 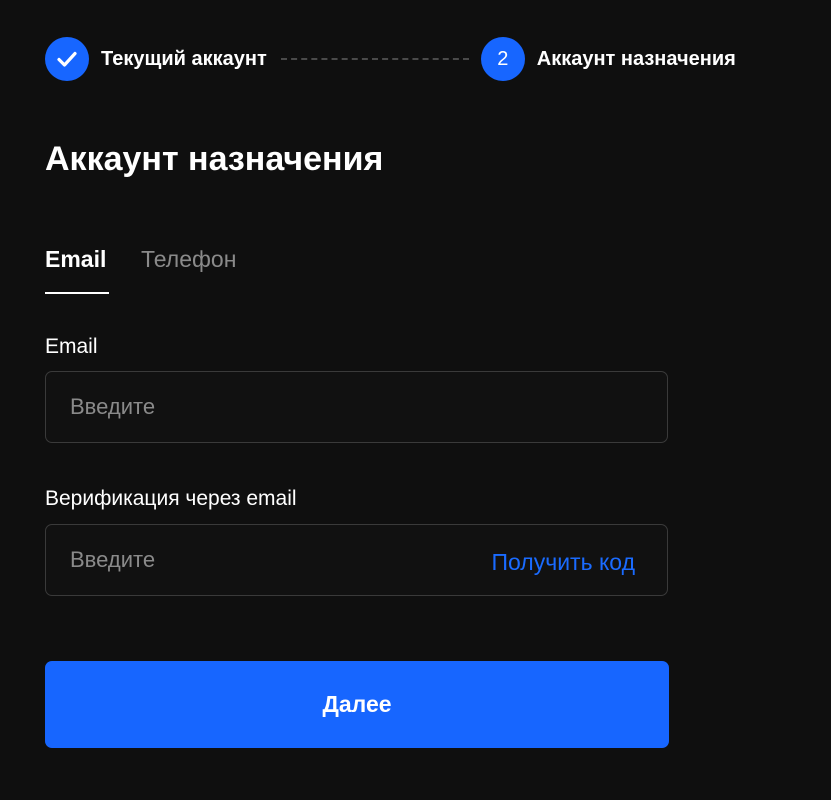 What do you see at coordinates (184, 58) in the screenshot?
I see `step-1-label: Текущий аккаунт` at bounding box center [184, 58].